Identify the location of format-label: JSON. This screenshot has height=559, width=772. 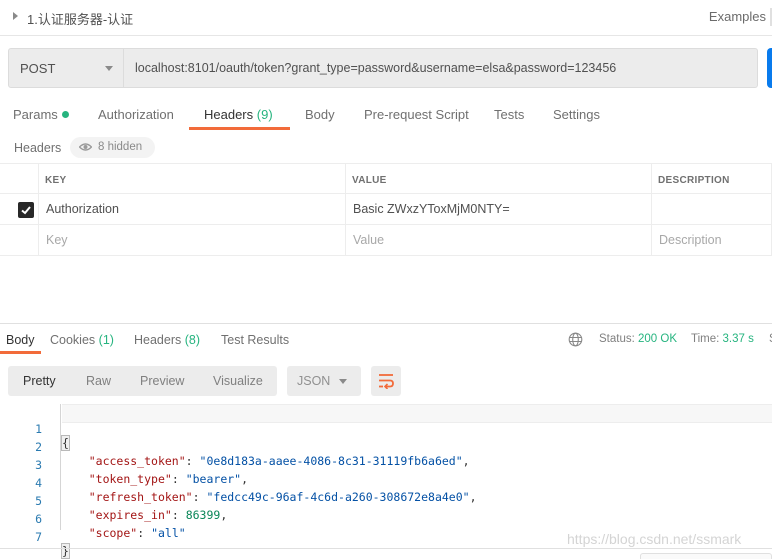
(314, 381).